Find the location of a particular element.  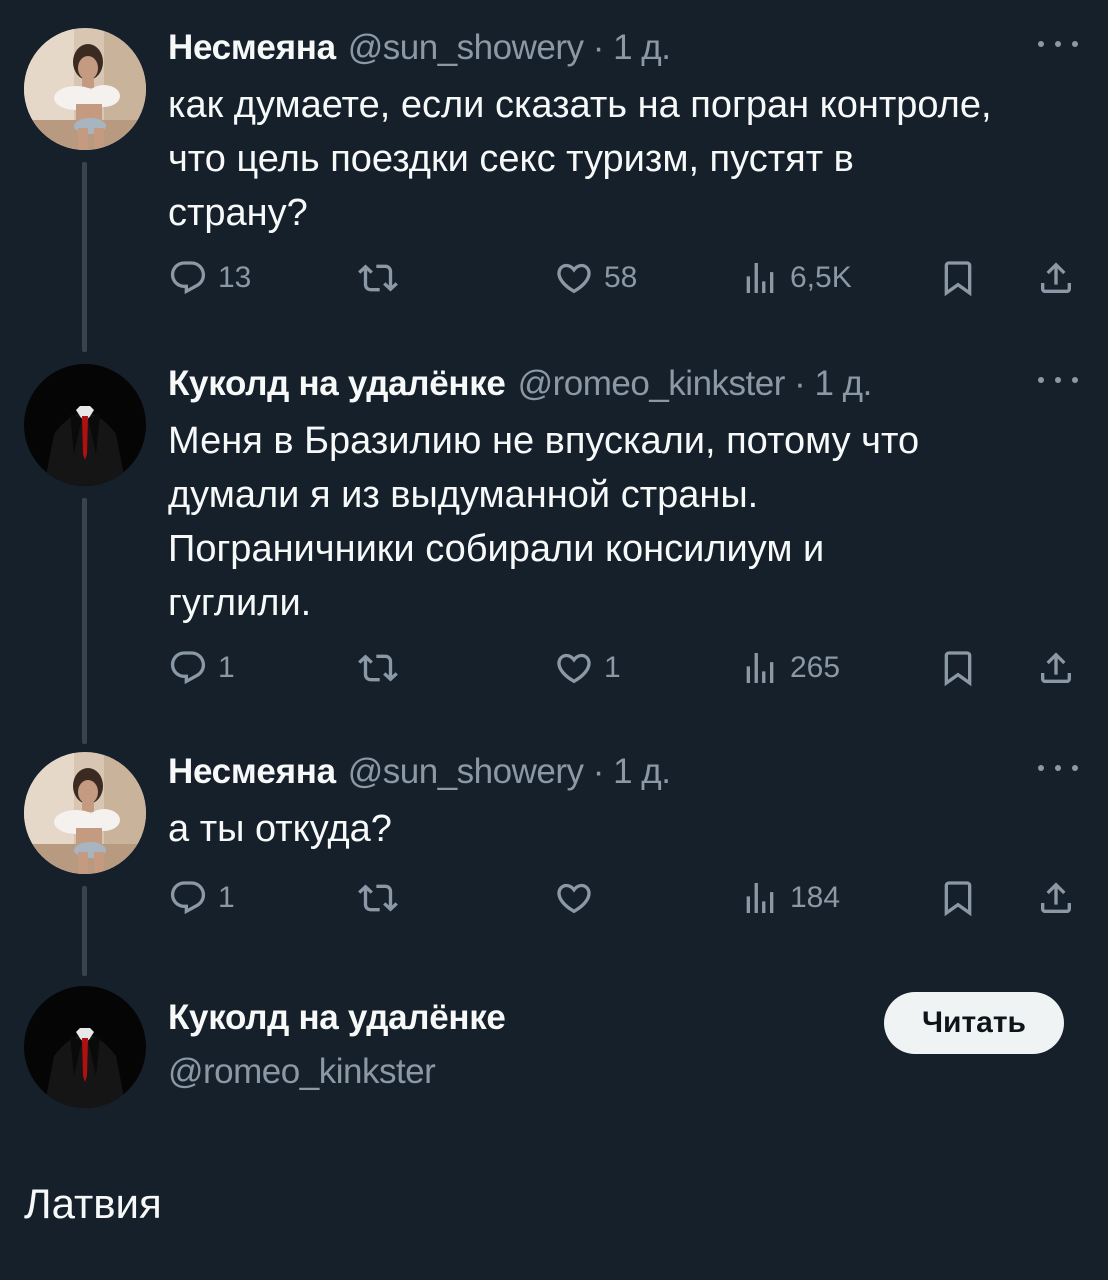

views-button: 6,5K is located at coordinates (796, 278).